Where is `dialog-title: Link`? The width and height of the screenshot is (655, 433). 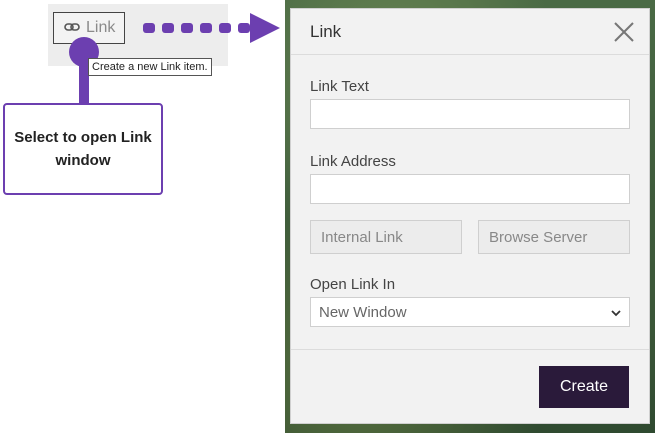 dialog-title: Link is located at coordinates (326, 31).